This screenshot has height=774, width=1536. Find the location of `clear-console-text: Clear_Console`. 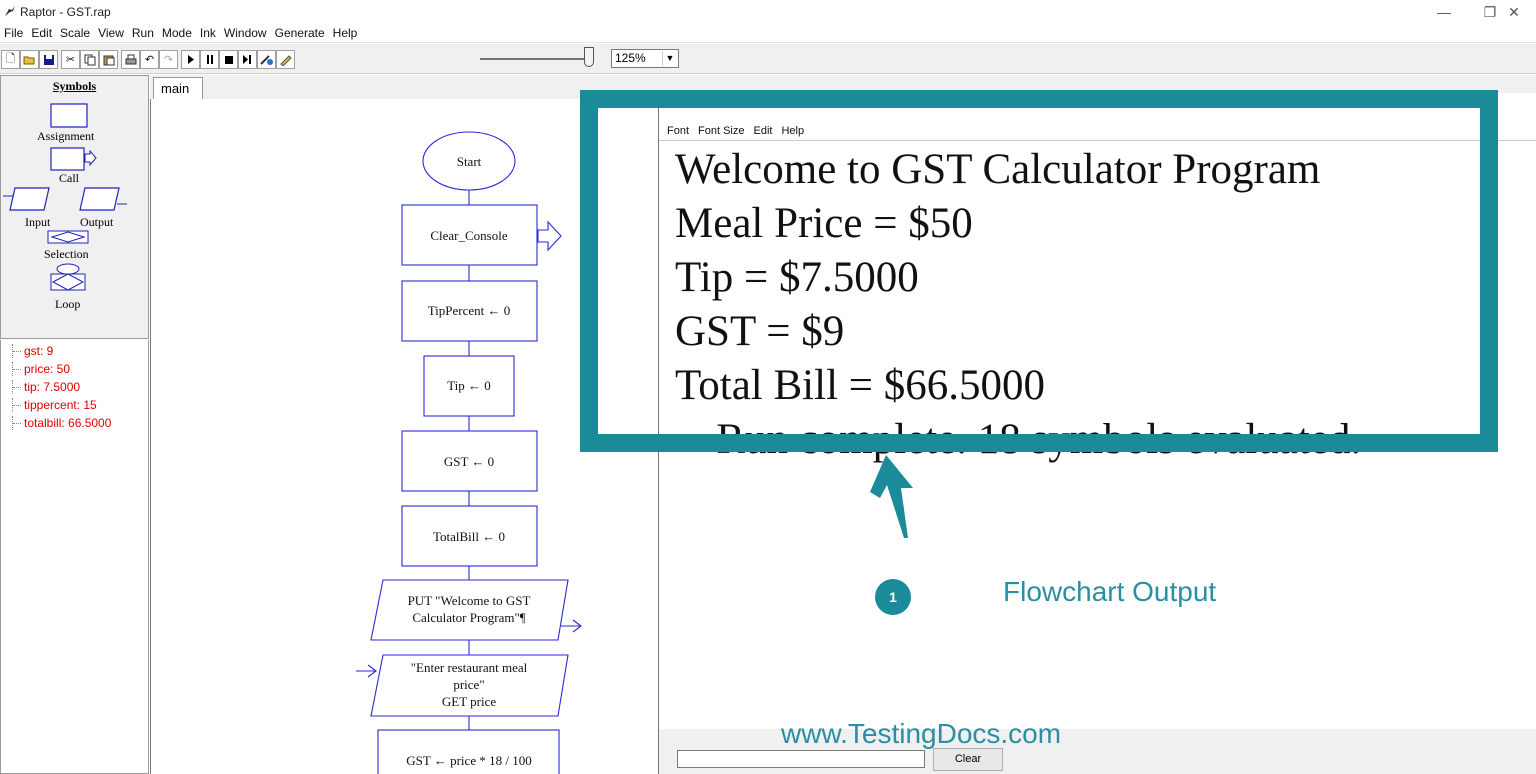

clear-console-text: Clear_Console is located at coordinates (468, 235).